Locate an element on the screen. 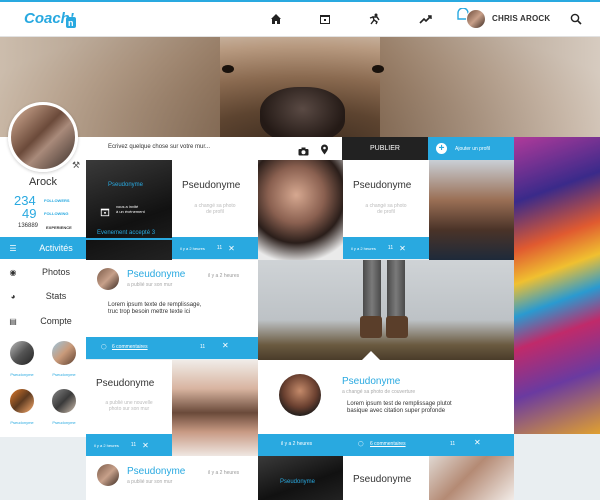 This screenshot has width=600, height=500. post-subtitle: a changé sa photo de couverture is located at coordinates (379, 392).